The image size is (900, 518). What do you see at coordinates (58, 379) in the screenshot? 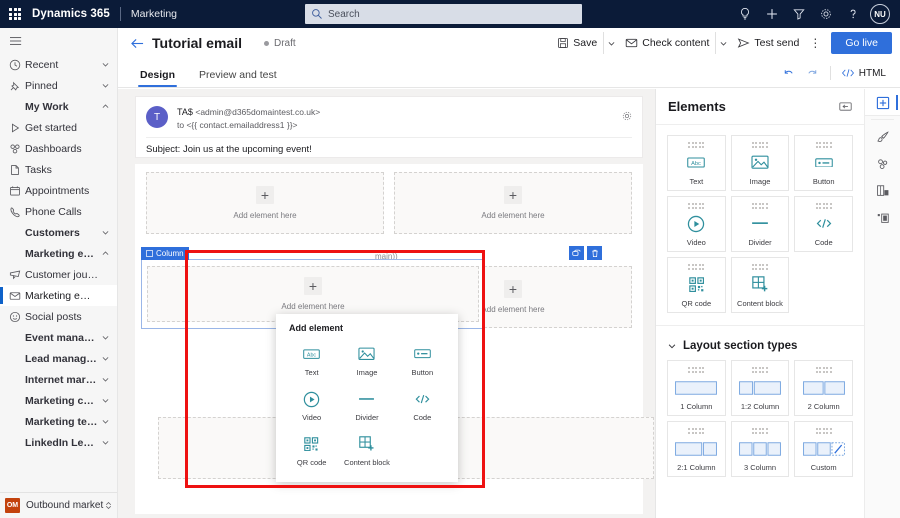
I see `sidebar-item-internet-marketing: Internet marketing` at bounding box center [58, 379].